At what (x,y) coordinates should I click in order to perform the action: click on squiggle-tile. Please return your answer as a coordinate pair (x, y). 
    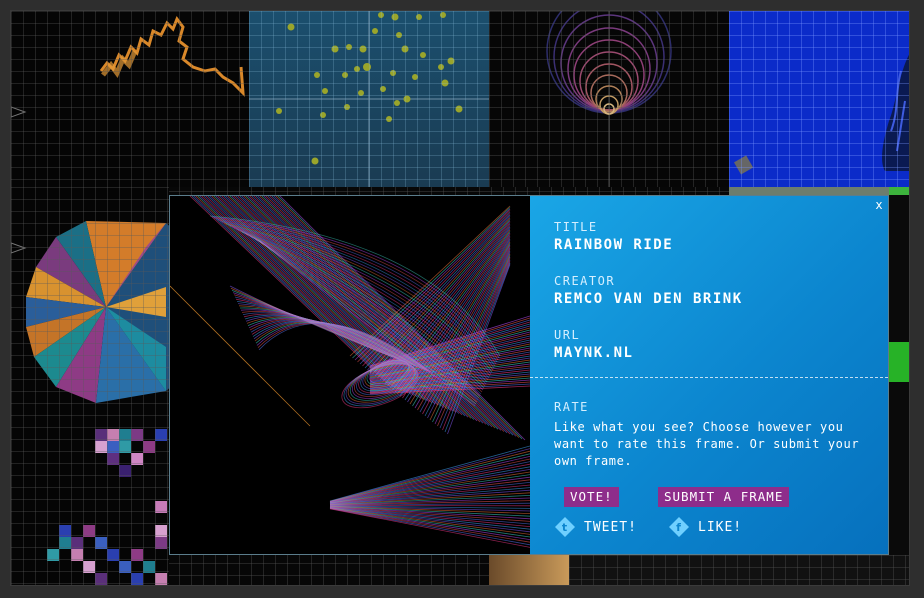
    Looking at the image, I should click on (130, 99).